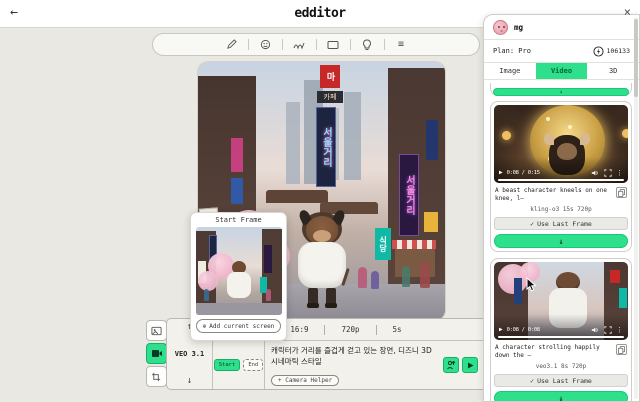  What do you see at coordinates (333, 44) in the screenshot?
I see `frame-icon` at bounding box center [333, 44].